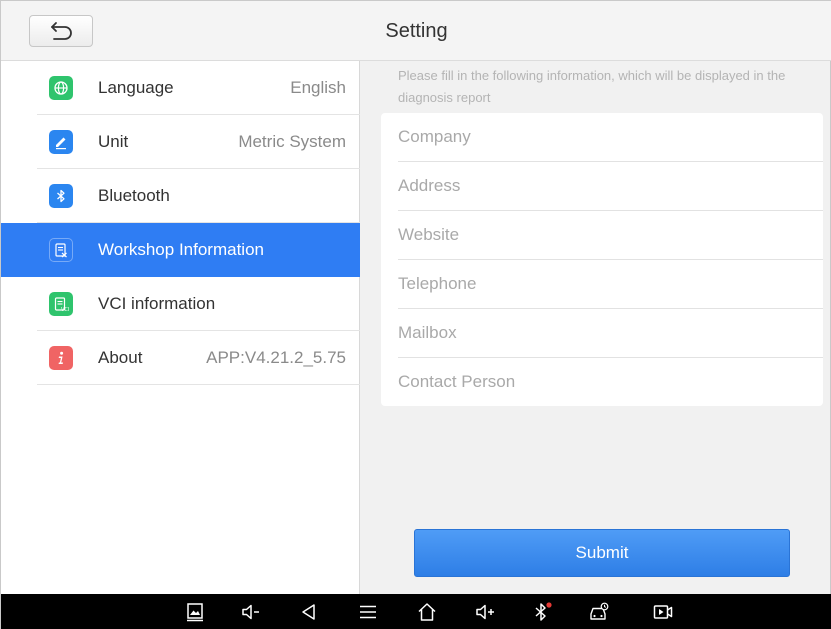  I want to click on divider, so click(198, 384).